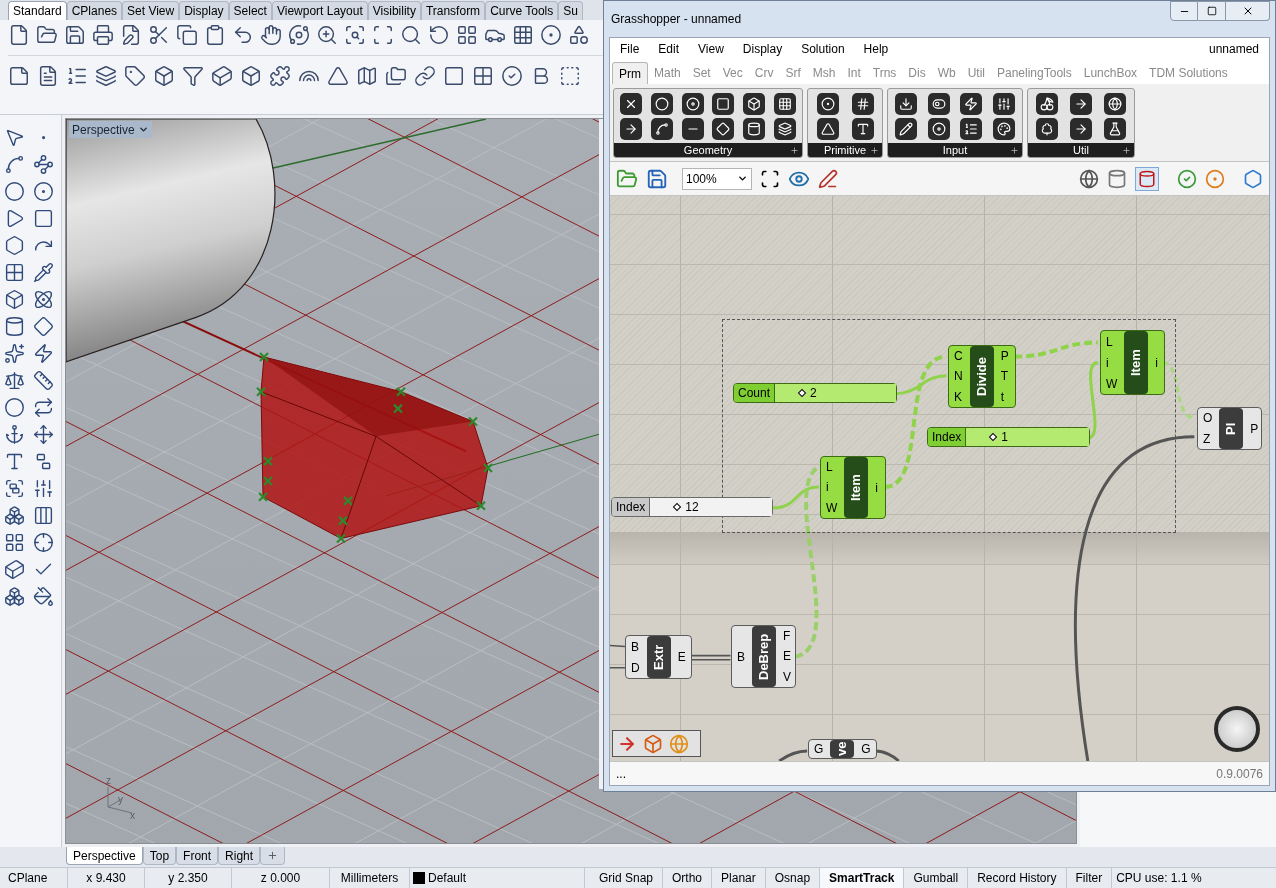  Describe the element at coordinates (701, 73) in the screenshot. I see `component-tab: Set` at that location.